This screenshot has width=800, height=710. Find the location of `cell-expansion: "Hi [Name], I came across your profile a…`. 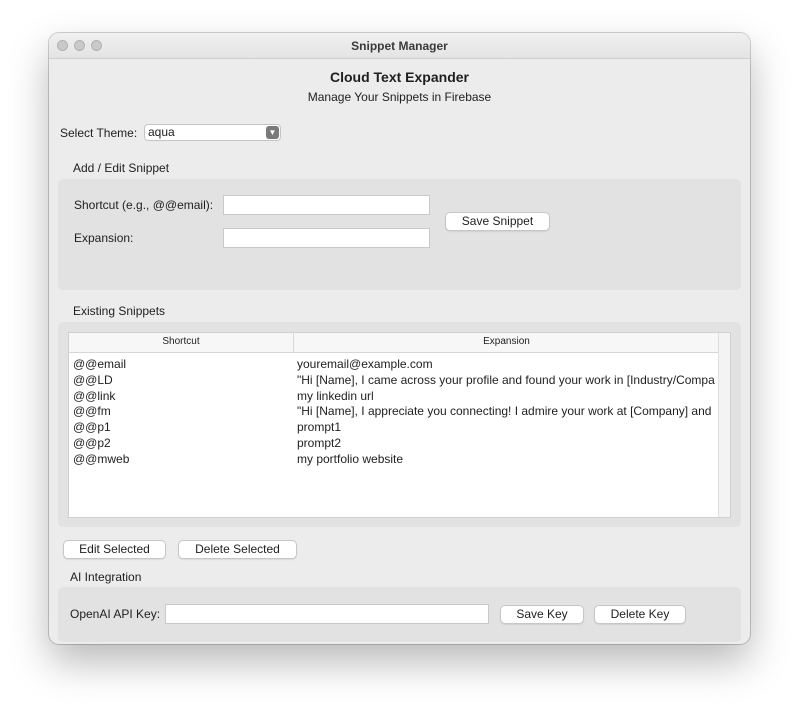

cell-expansion: "Hi [Name], I came across your profile a… is located at coordinates (506, 379).